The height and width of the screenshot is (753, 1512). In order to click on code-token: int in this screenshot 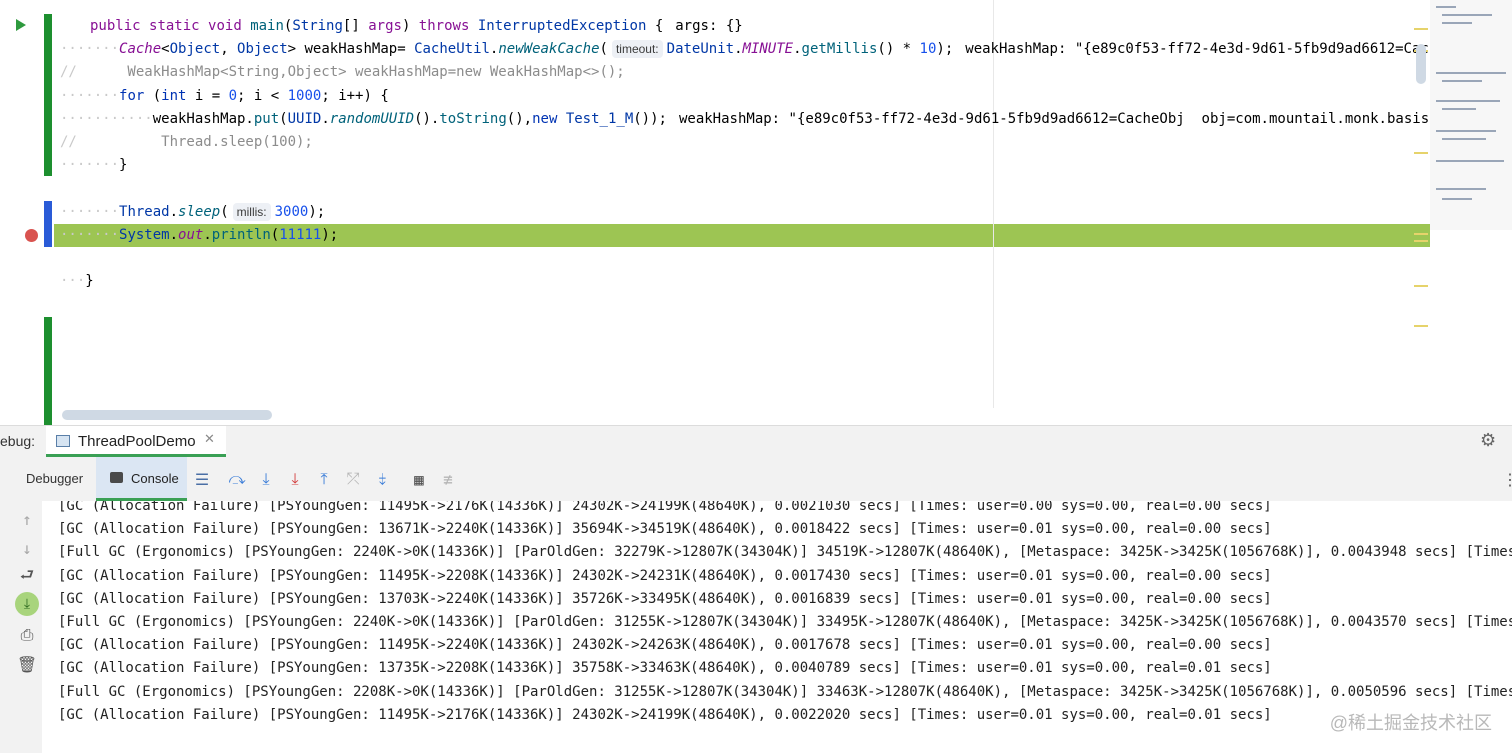, I will do `click(178, 96)`.